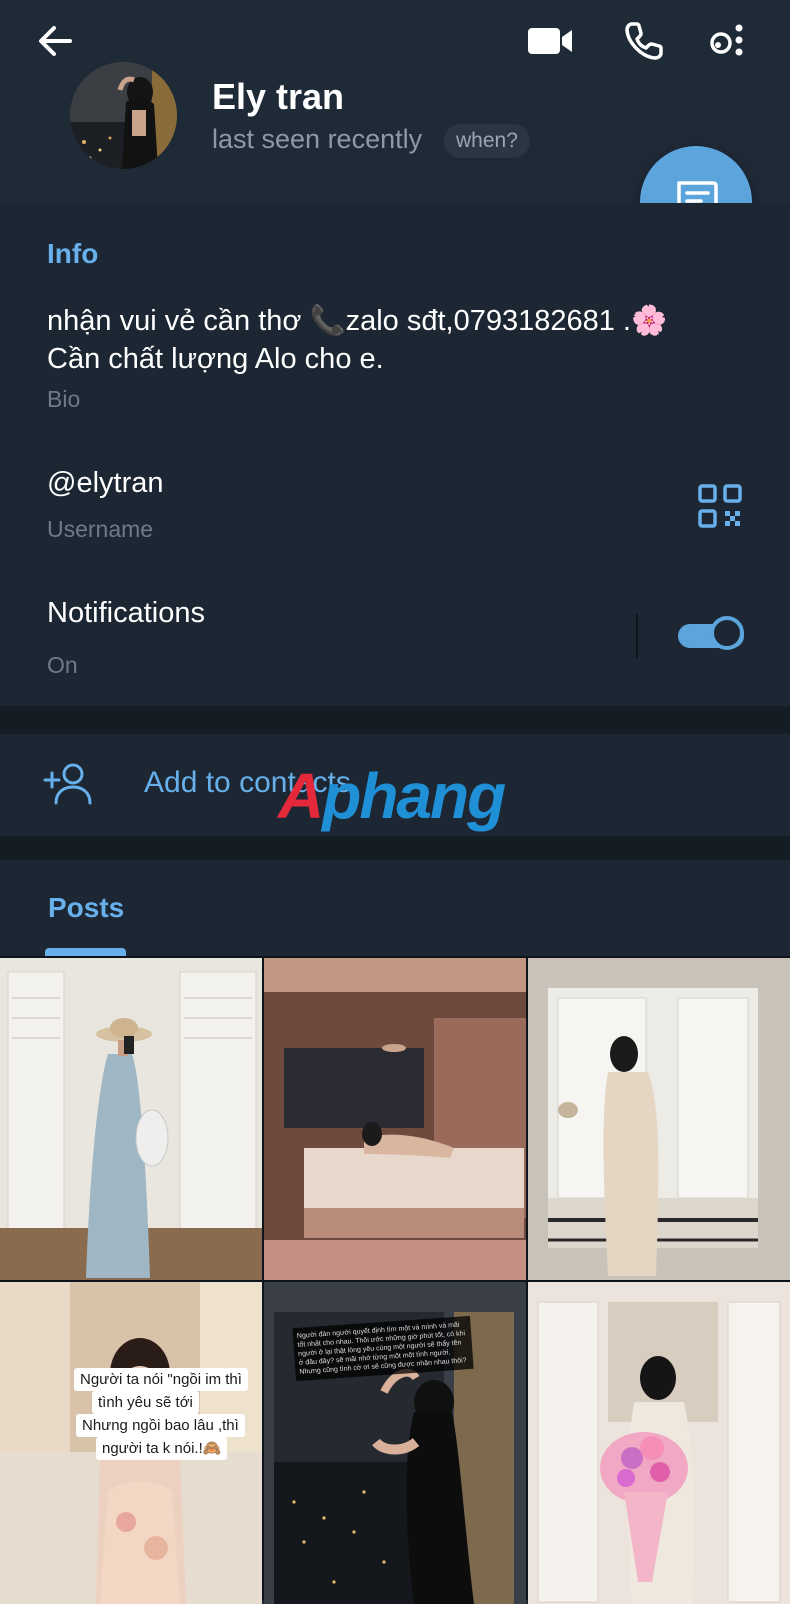  Describe the element at coordinates (637, 636) in the screenshot. I see `divider` at that location.